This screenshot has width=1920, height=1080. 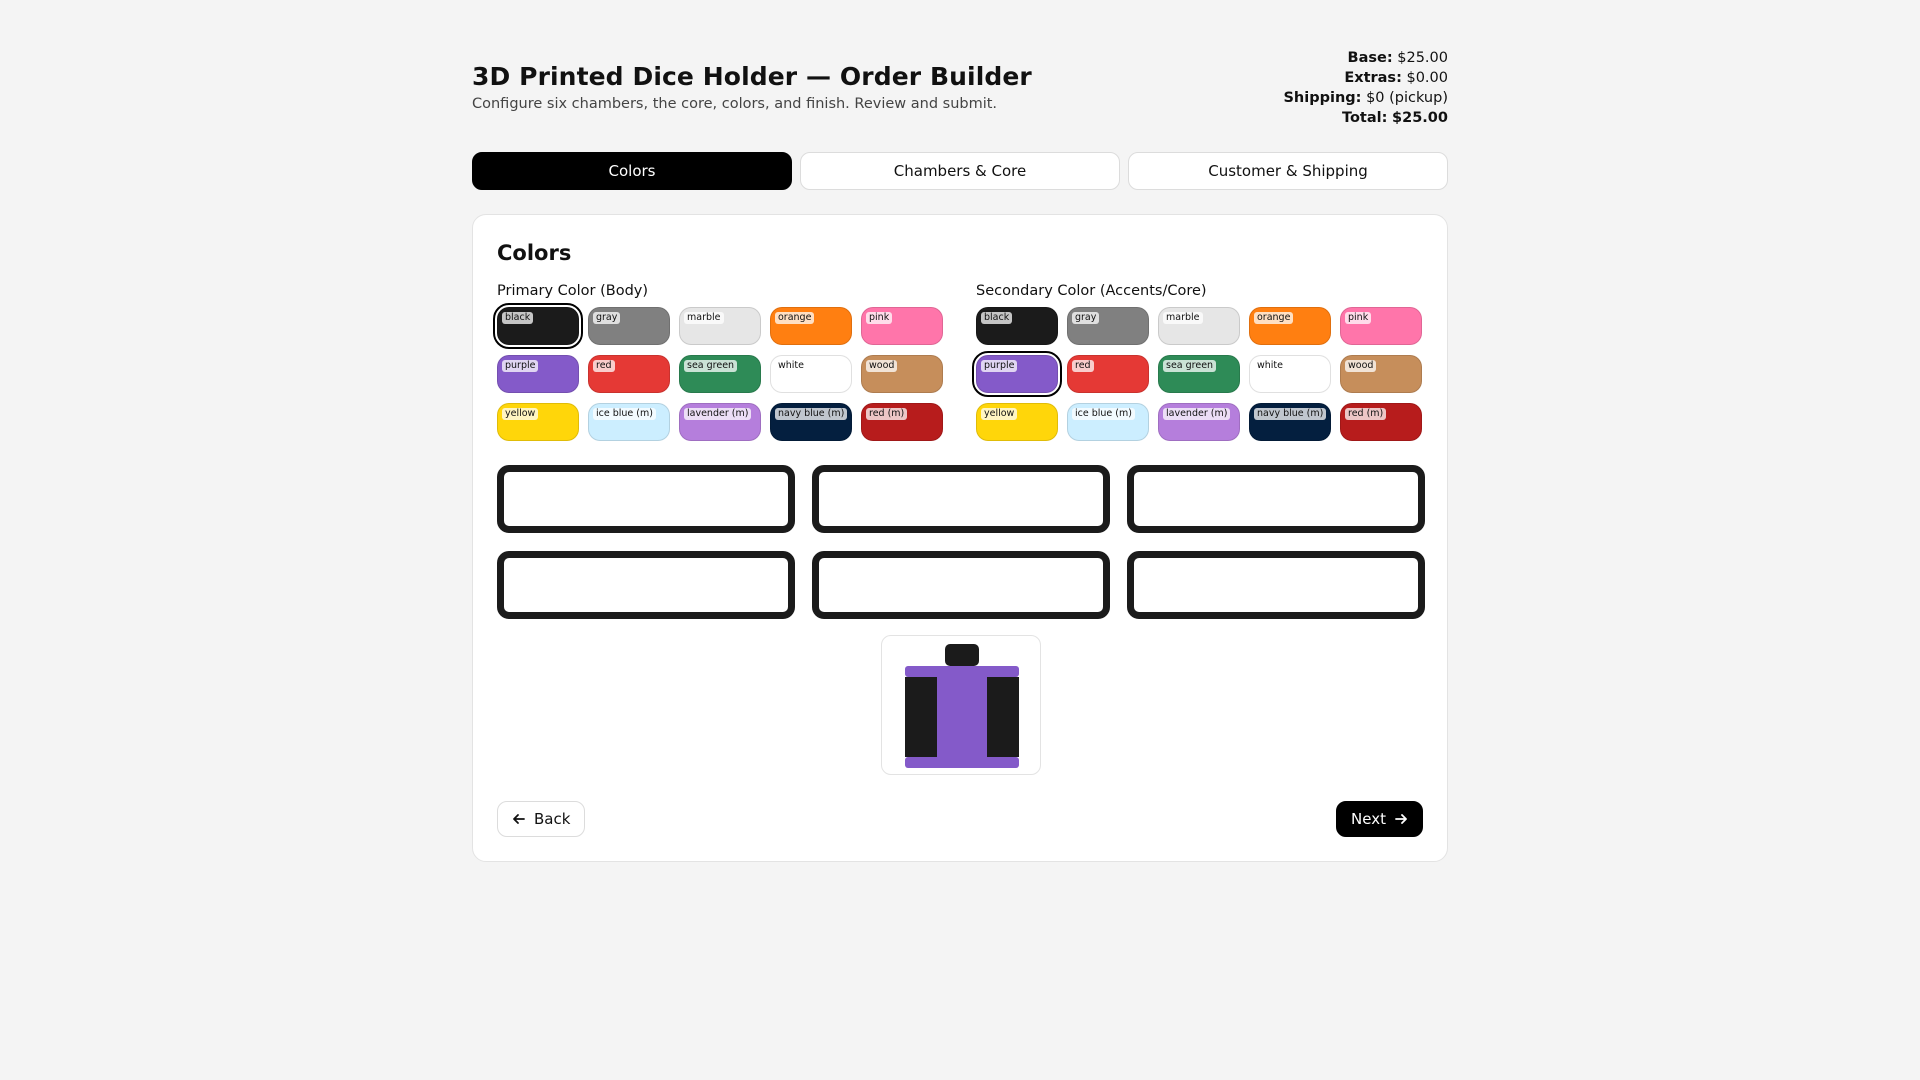 I want to click on primary-swatch-black: black, so click(x=538, y=326).